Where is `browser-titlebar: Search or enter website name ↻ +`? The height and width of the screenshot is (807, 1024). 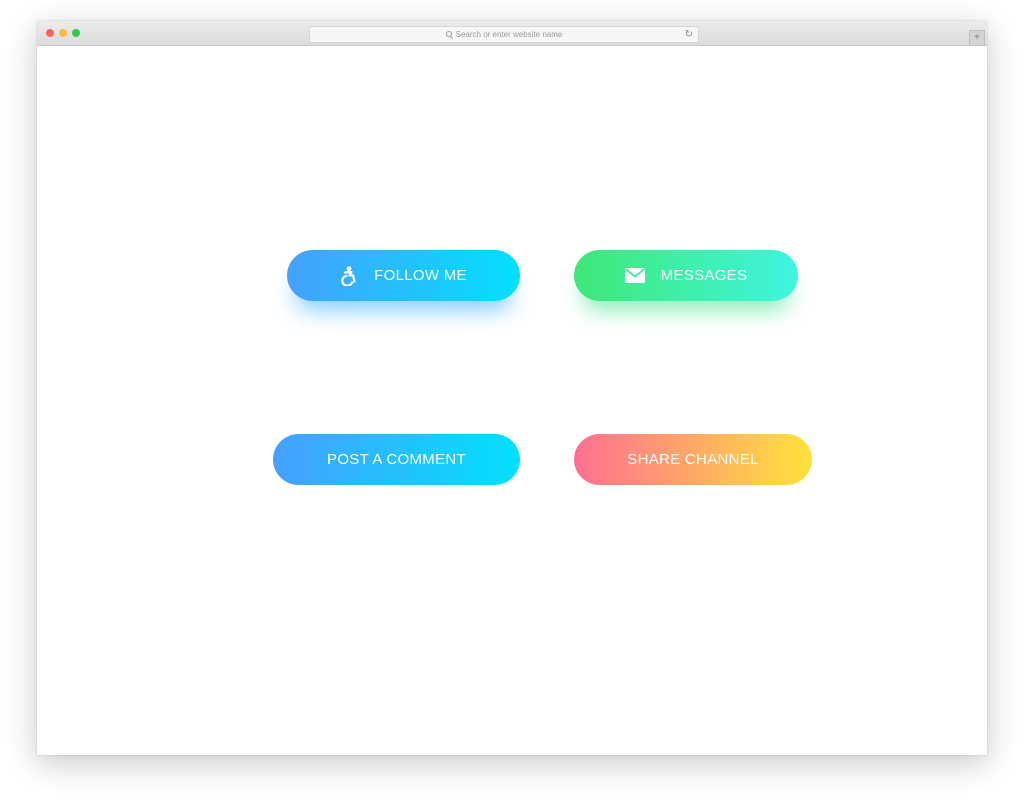 browser-titlebar: Search or enter website name ↻ + is located at coordinates (512, 33).